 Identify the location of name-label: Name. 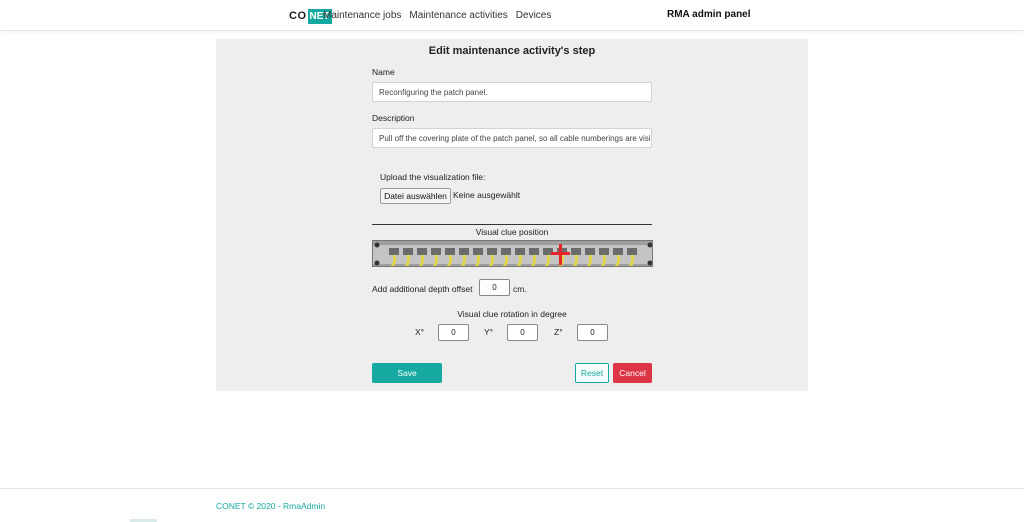
(383, 72).